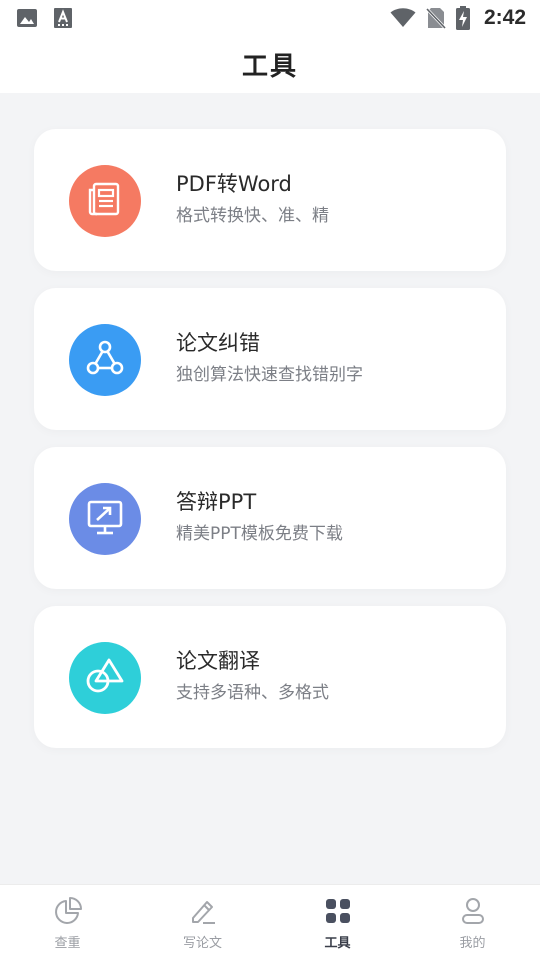 The height and width of the screenshot is (960, 540). Describe the element at coordinates (63, 18) in the screenshot. I see `keyboard-a-icon` at that location.